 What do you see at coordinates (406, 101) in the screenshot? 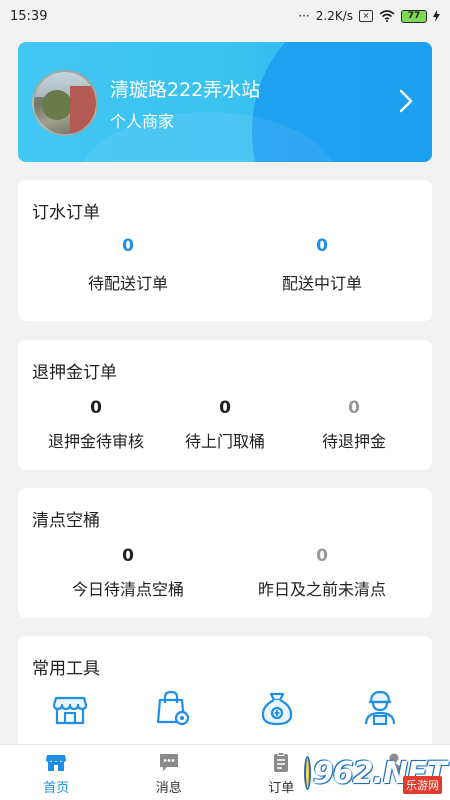
I see `chevron-right-icon` at bounding box center [406, 101].